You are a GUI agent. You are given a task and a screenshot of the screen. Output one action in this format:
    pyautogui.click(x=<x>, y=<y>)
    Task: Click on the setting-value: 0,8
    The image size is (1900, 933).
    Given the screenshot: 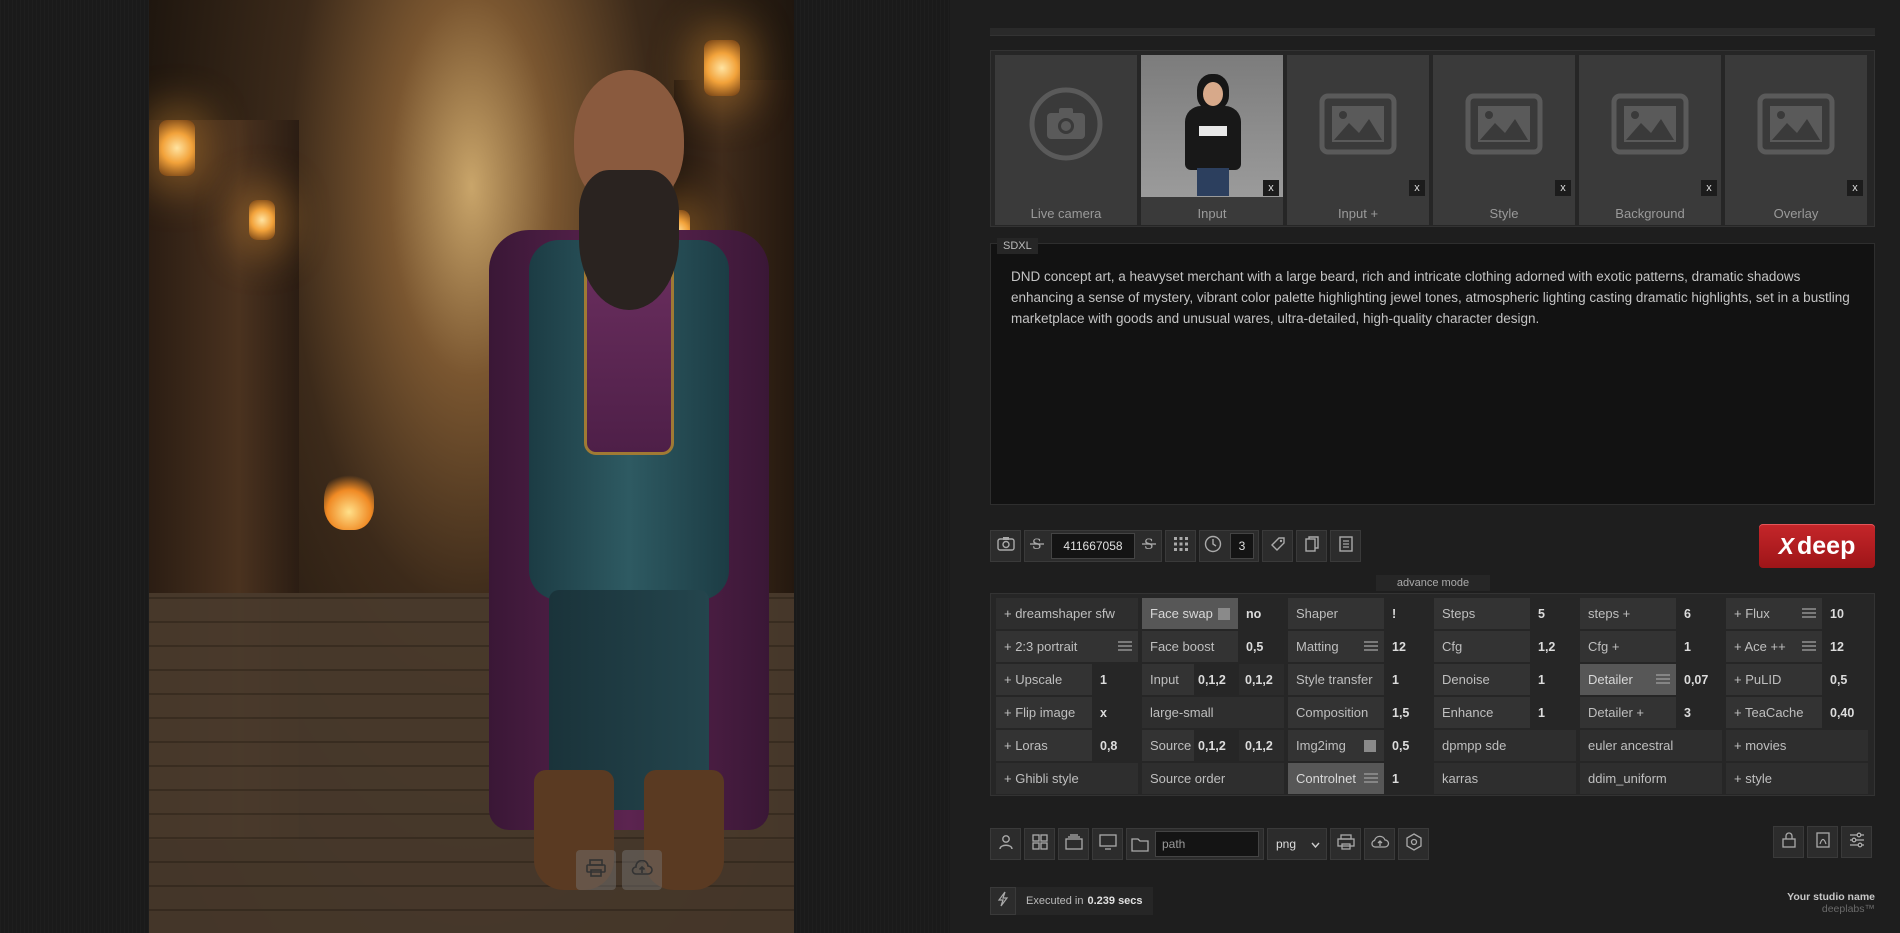 What is the action you would take?
    pyautogui.click(x=1115, y=745)
    